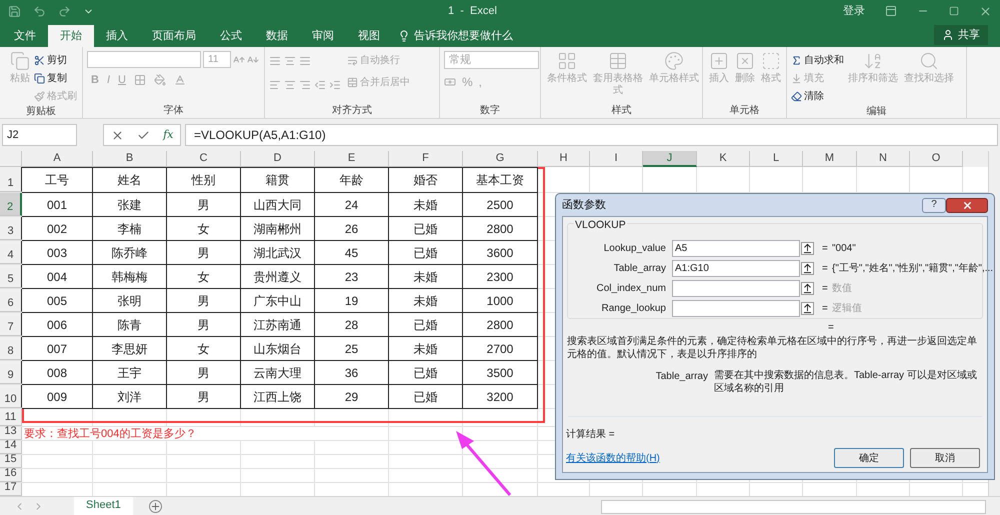  I want to click on note-text: 要求：查找工号004的工资是多少？, so click(168, 433).